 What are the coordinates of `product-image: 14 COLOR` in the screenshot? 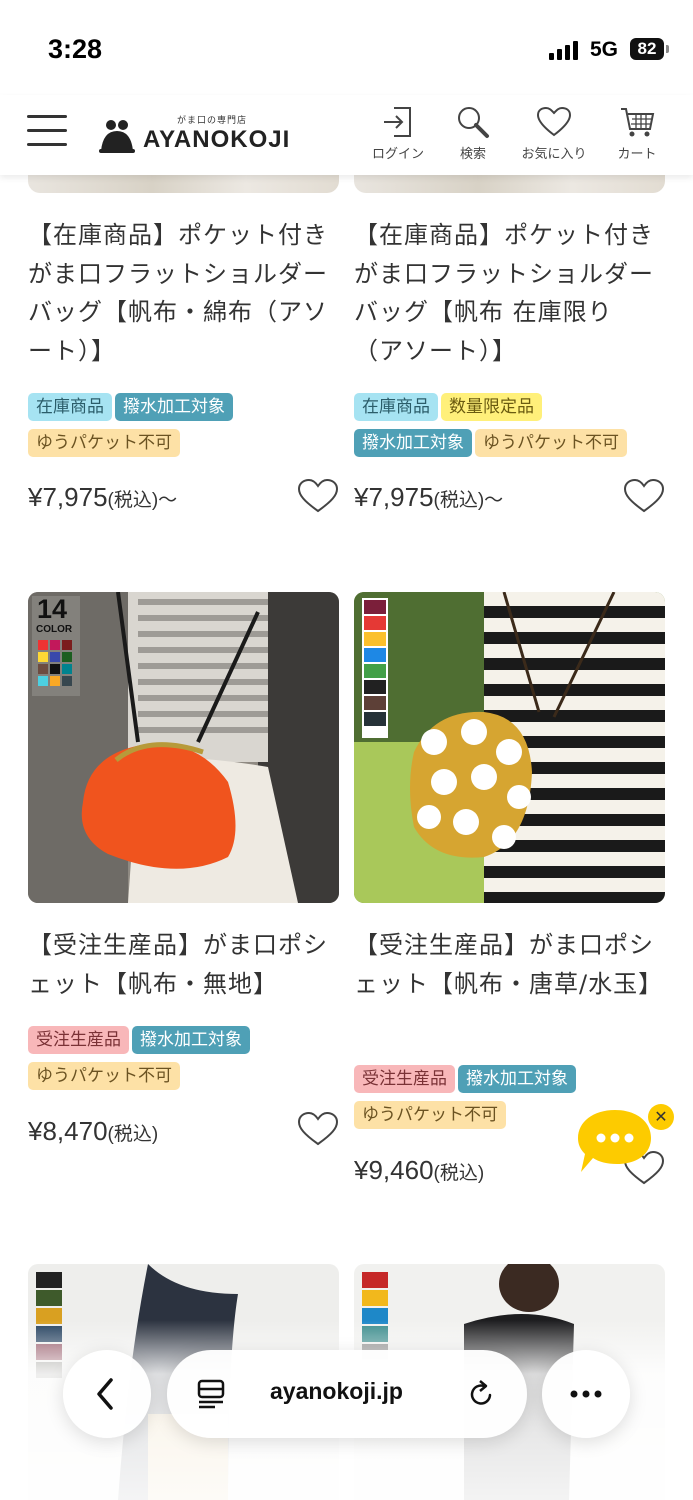 It's located at (183, 747).